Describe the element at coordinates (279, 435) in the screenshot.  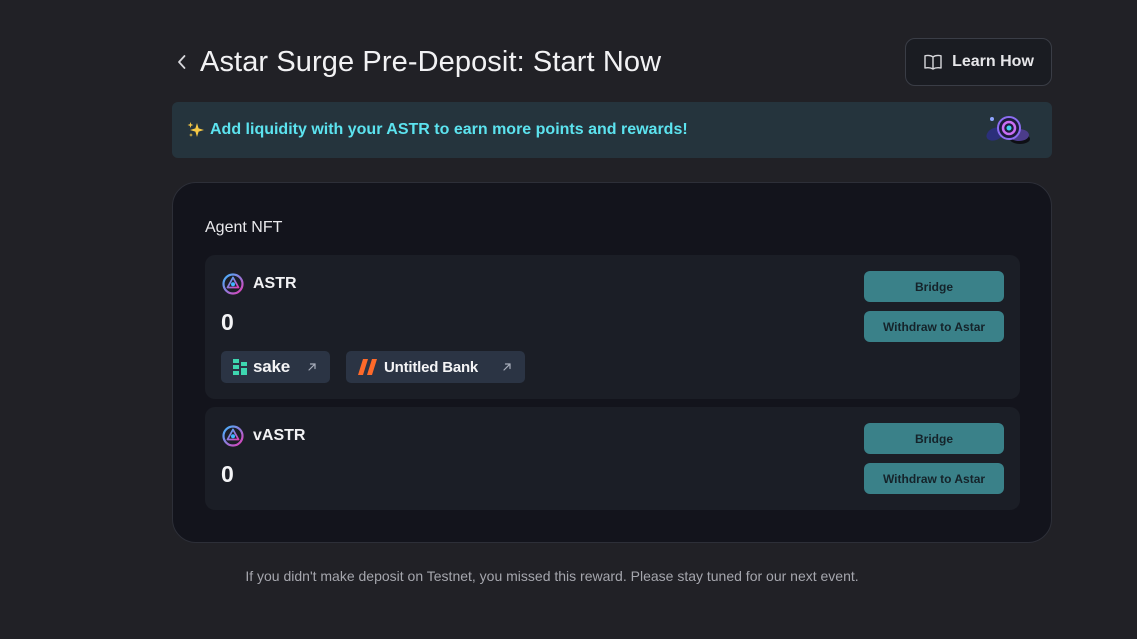
I see `token-name: vASTR` at that location.